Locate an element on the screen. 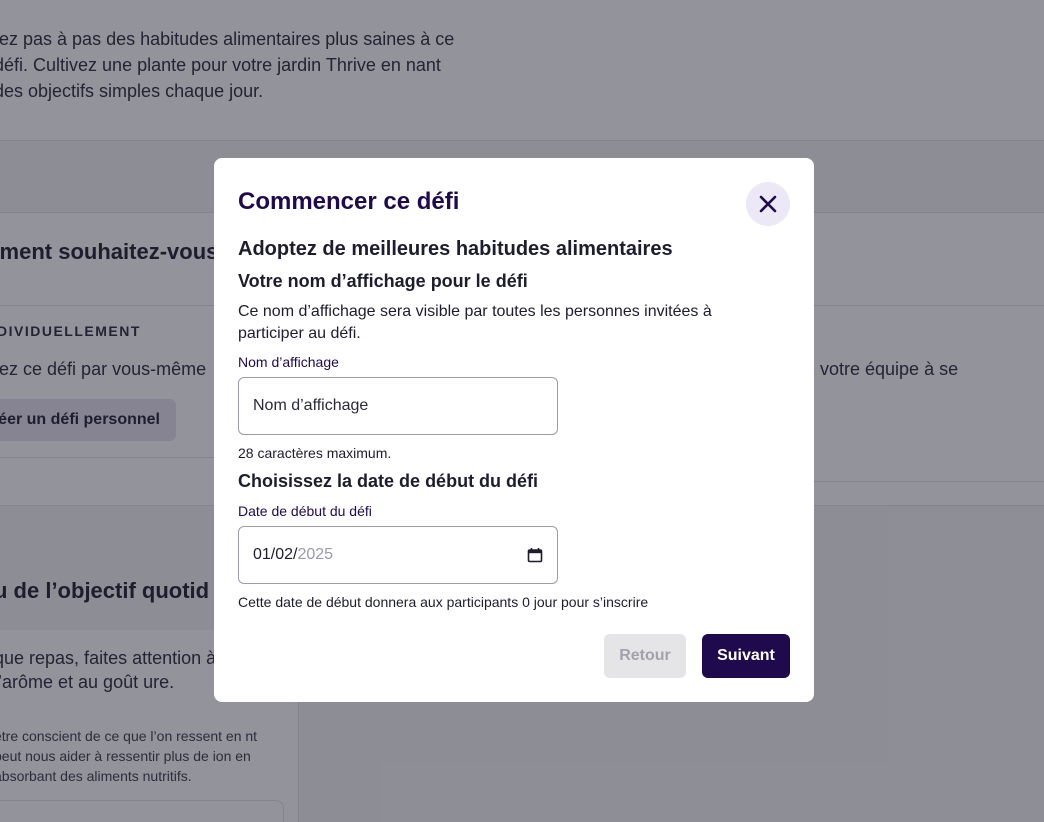 This screenshot has height=822, width=1044. back-button: Retour is located at coordinates (645, 656).